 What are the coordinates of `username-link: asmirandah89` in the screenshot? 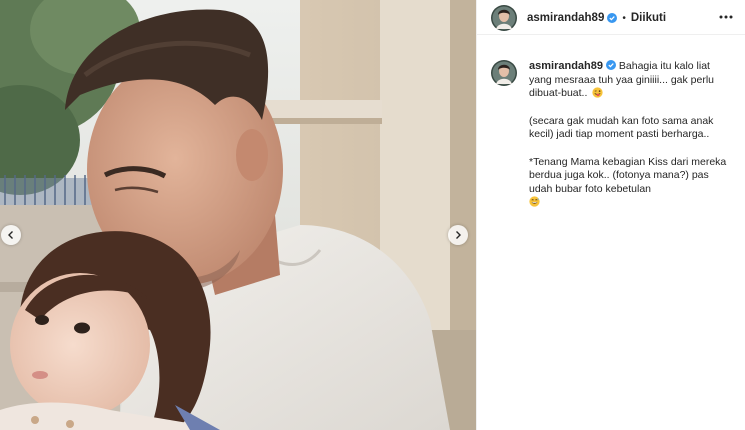 It's located at (565, 18).